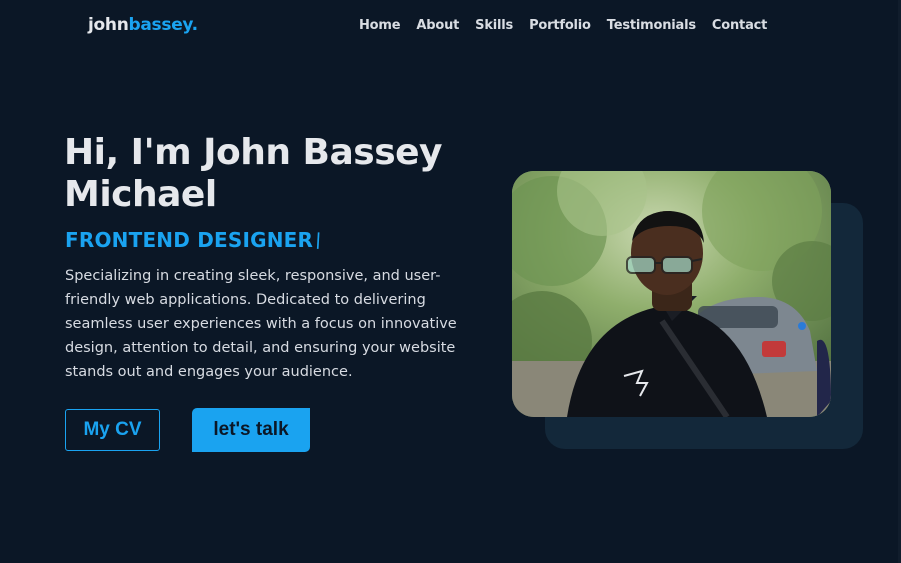 Image resolution: width=901 pixels, height=563 pixels. Describe the element at coordinates (112, 430) in the screenshot. I see `cv-button: My CV` at that location.